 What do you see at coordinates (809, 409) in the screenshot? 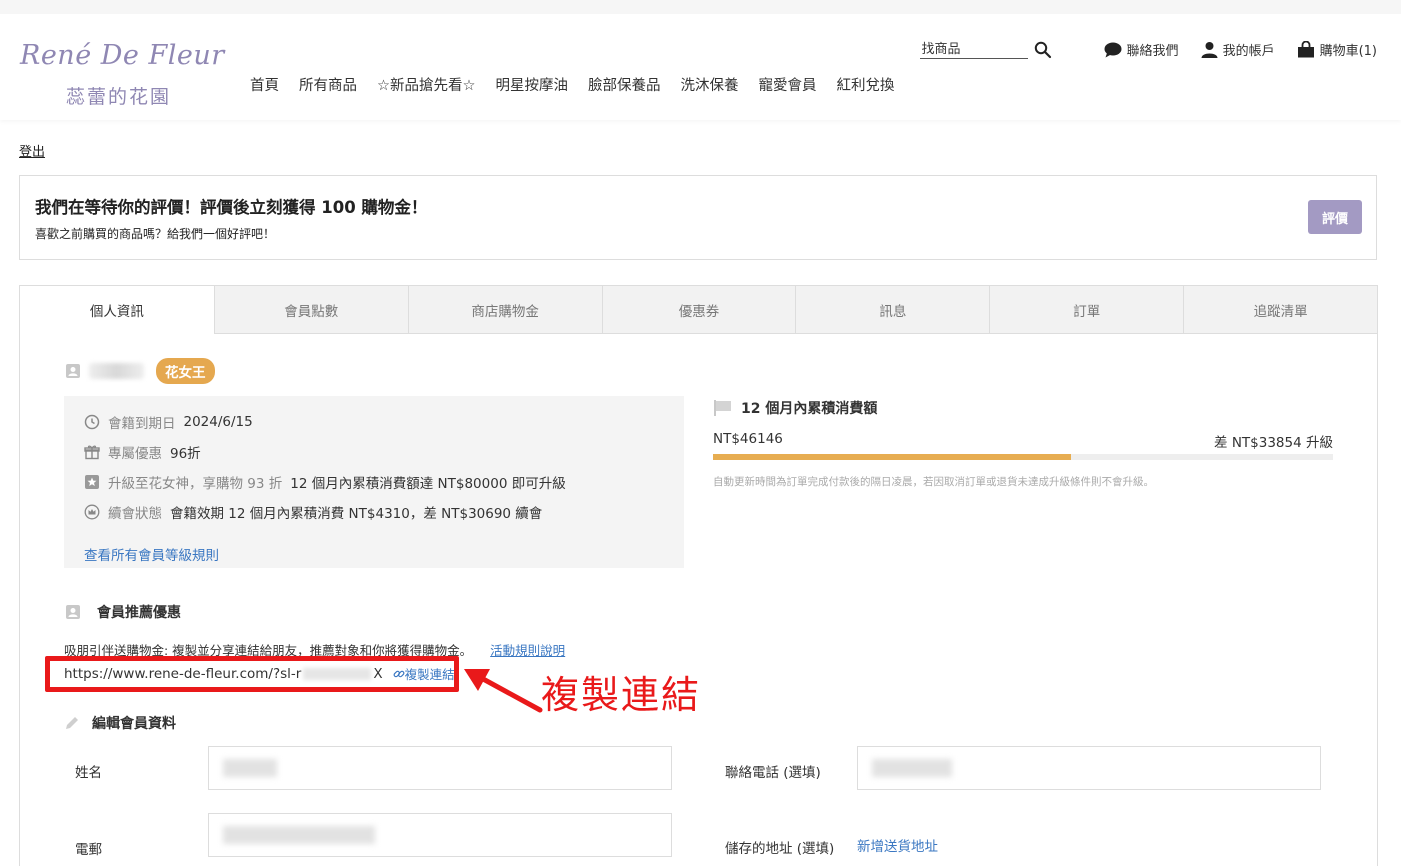
I see `spend-title-text: 12 個月內累積消費額` at bounding box center [809, 409].